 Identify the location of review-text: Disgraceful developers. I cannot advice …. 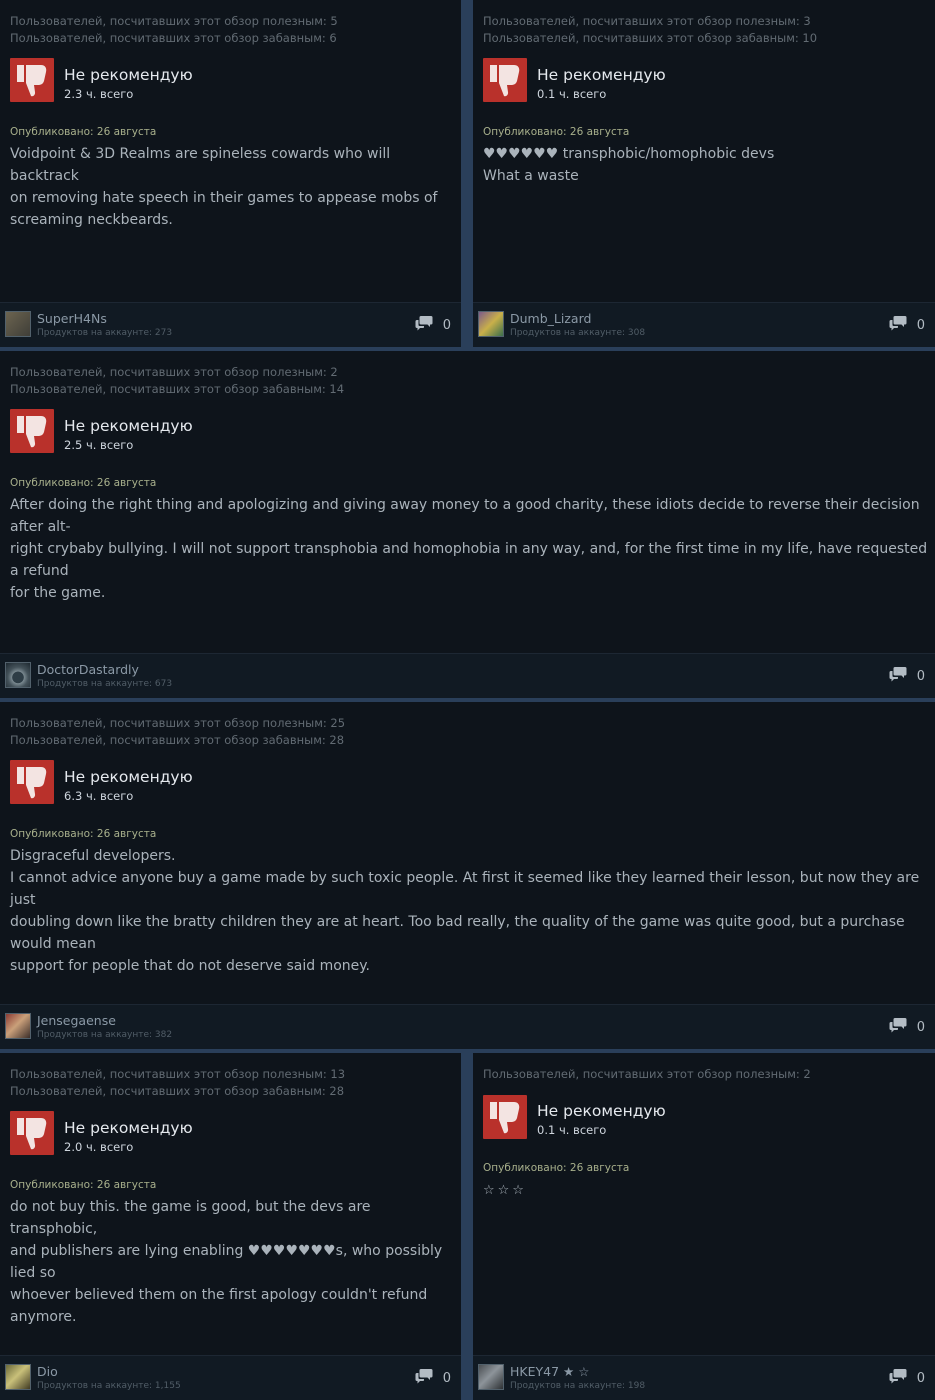
(465, 911).